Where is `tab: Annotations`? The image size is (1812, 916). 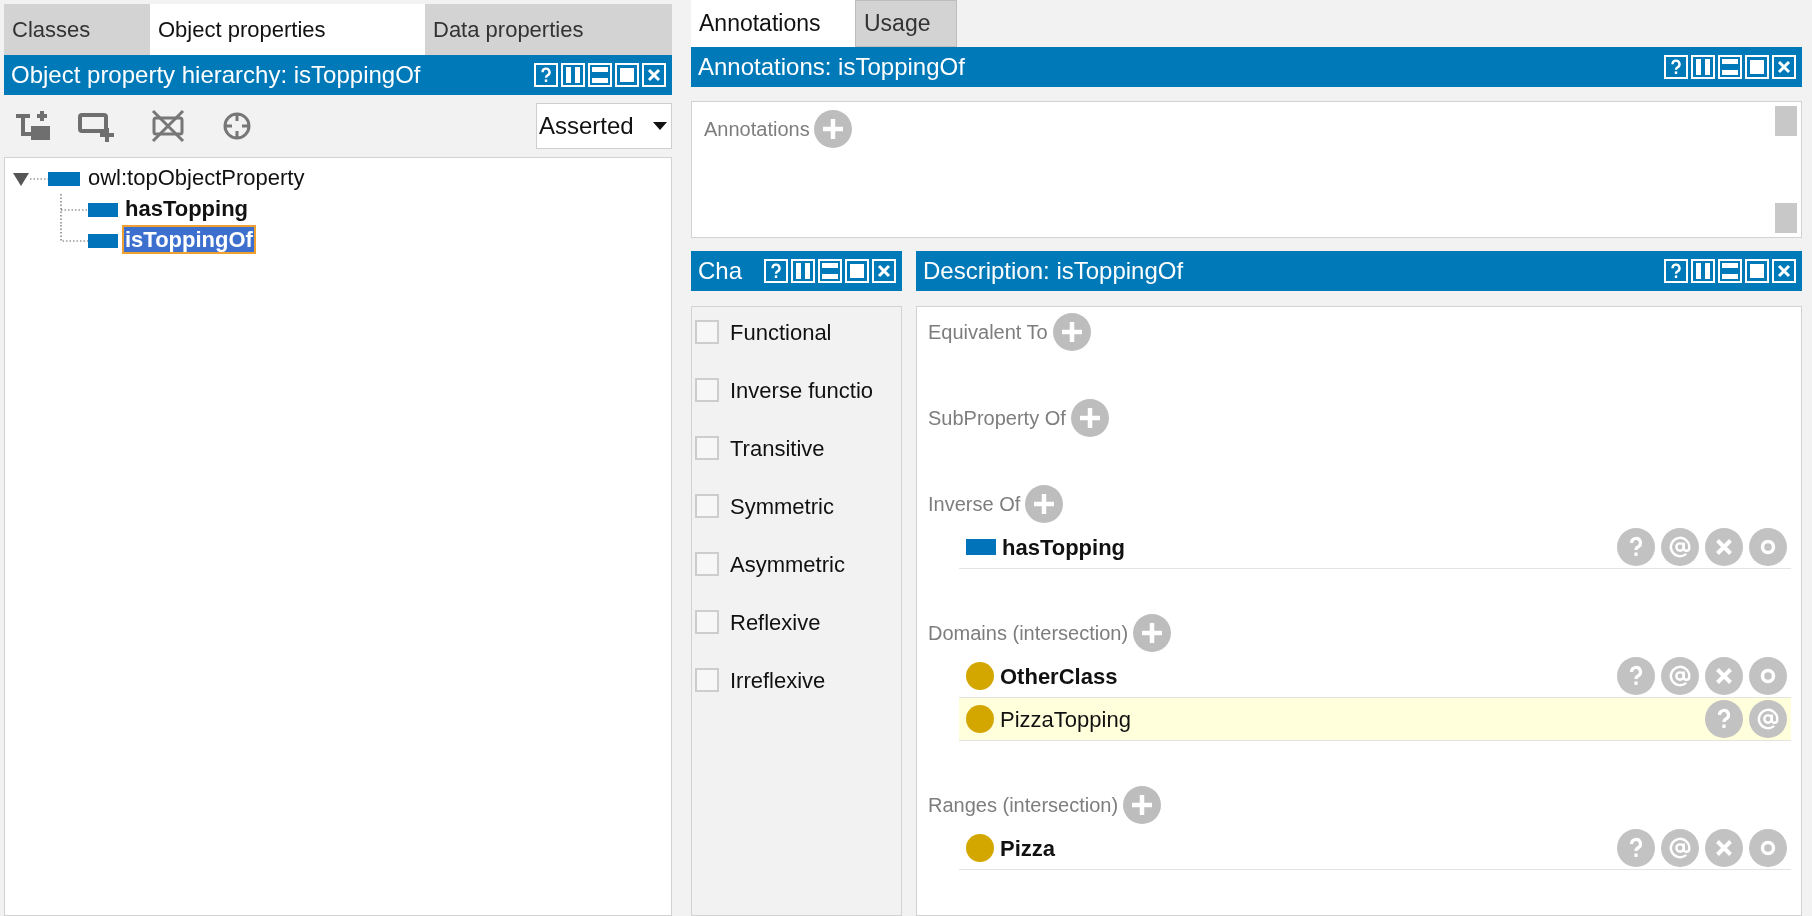
tab: Annotations is located at coordinates (773, 23).